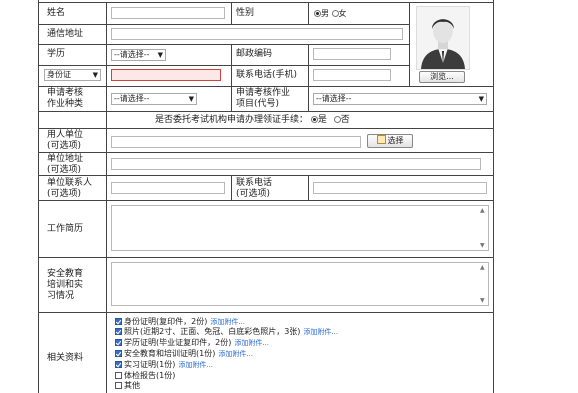 The height and width of the screenshot is (393, 578). I want to click on employer-label: 用人单位 (可选项), so click(65, 141).